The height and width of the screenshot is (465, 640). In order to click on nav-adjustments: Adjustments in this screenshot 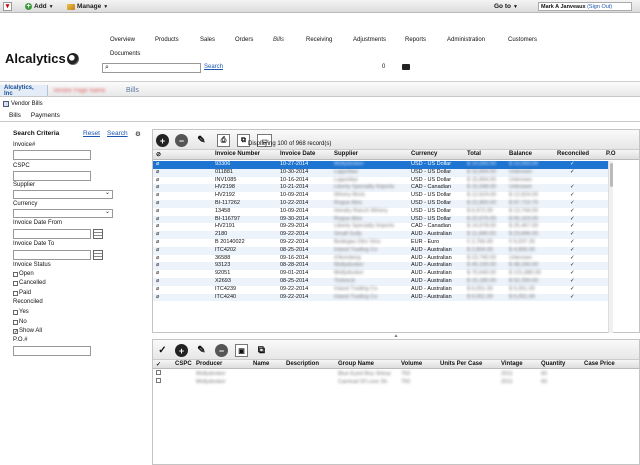, I will do `click(369, 40)`.